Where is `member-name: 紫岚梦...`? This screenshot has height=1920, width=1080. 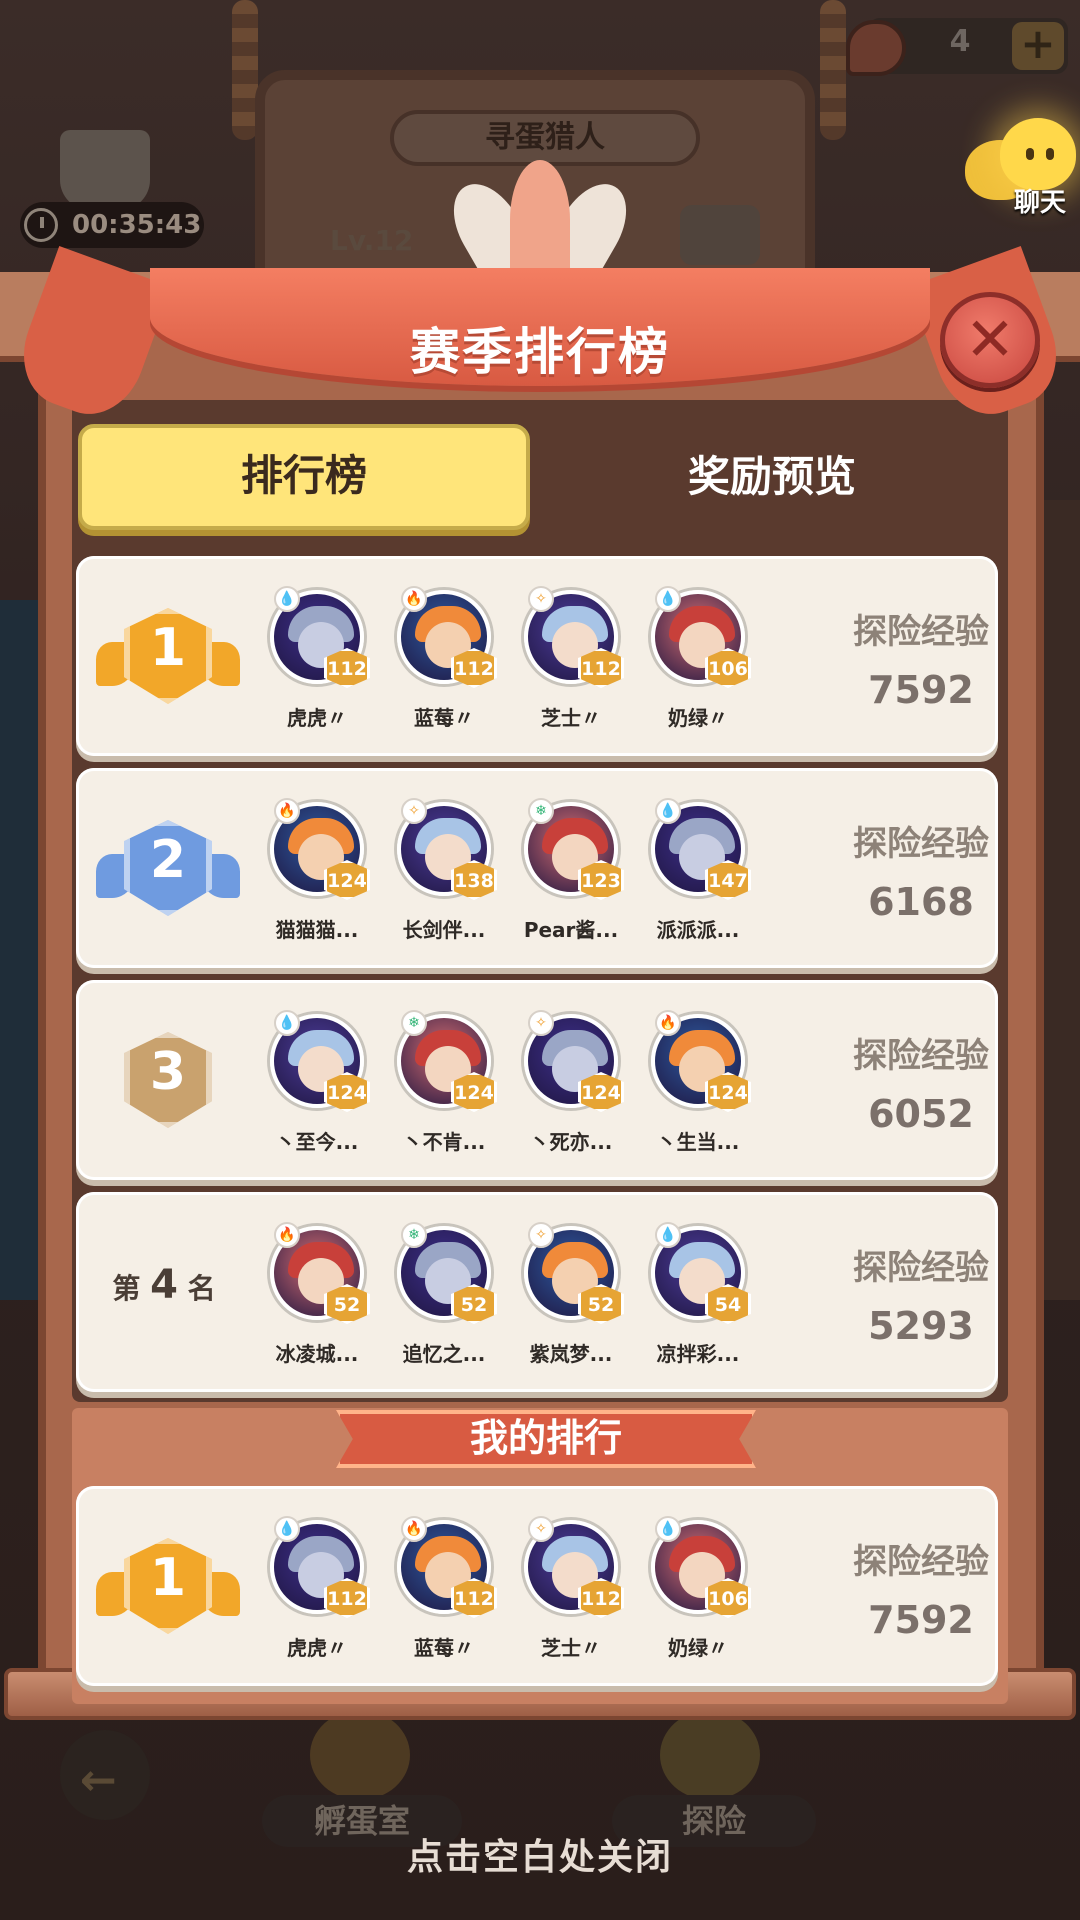
member-name: 紫岚梦... is located at coordinates (571, 1354).